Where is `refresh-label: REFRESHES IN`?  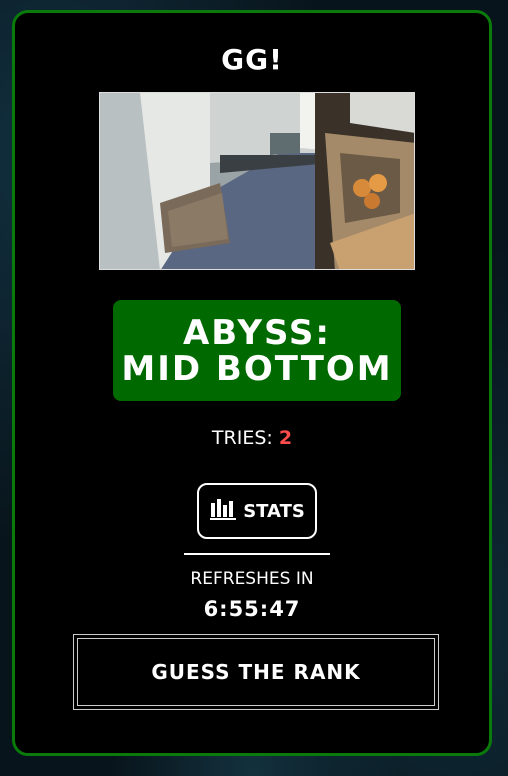 refresh-label: REFRESHES IN is located at coordinates (252, 579).